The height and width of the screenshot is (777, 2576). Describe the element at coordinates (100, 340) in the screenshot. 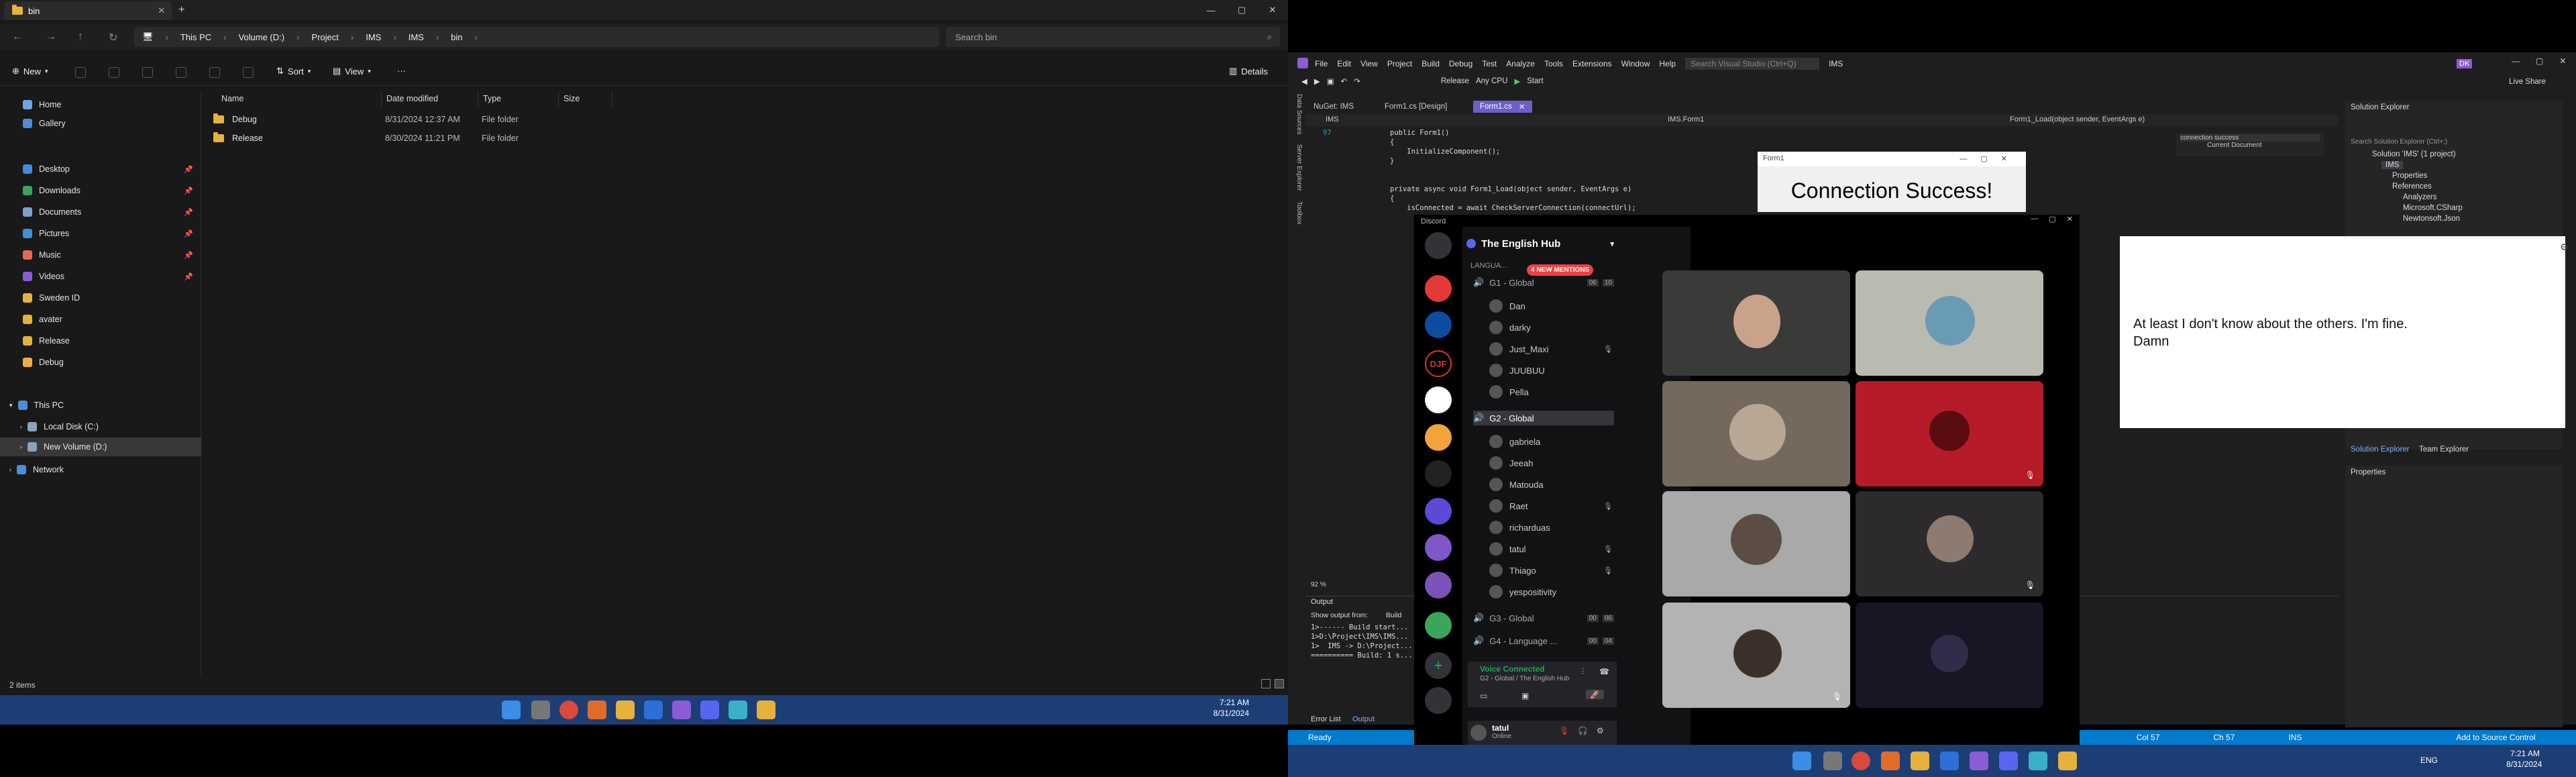

I see `nav-release: Release` at that location.